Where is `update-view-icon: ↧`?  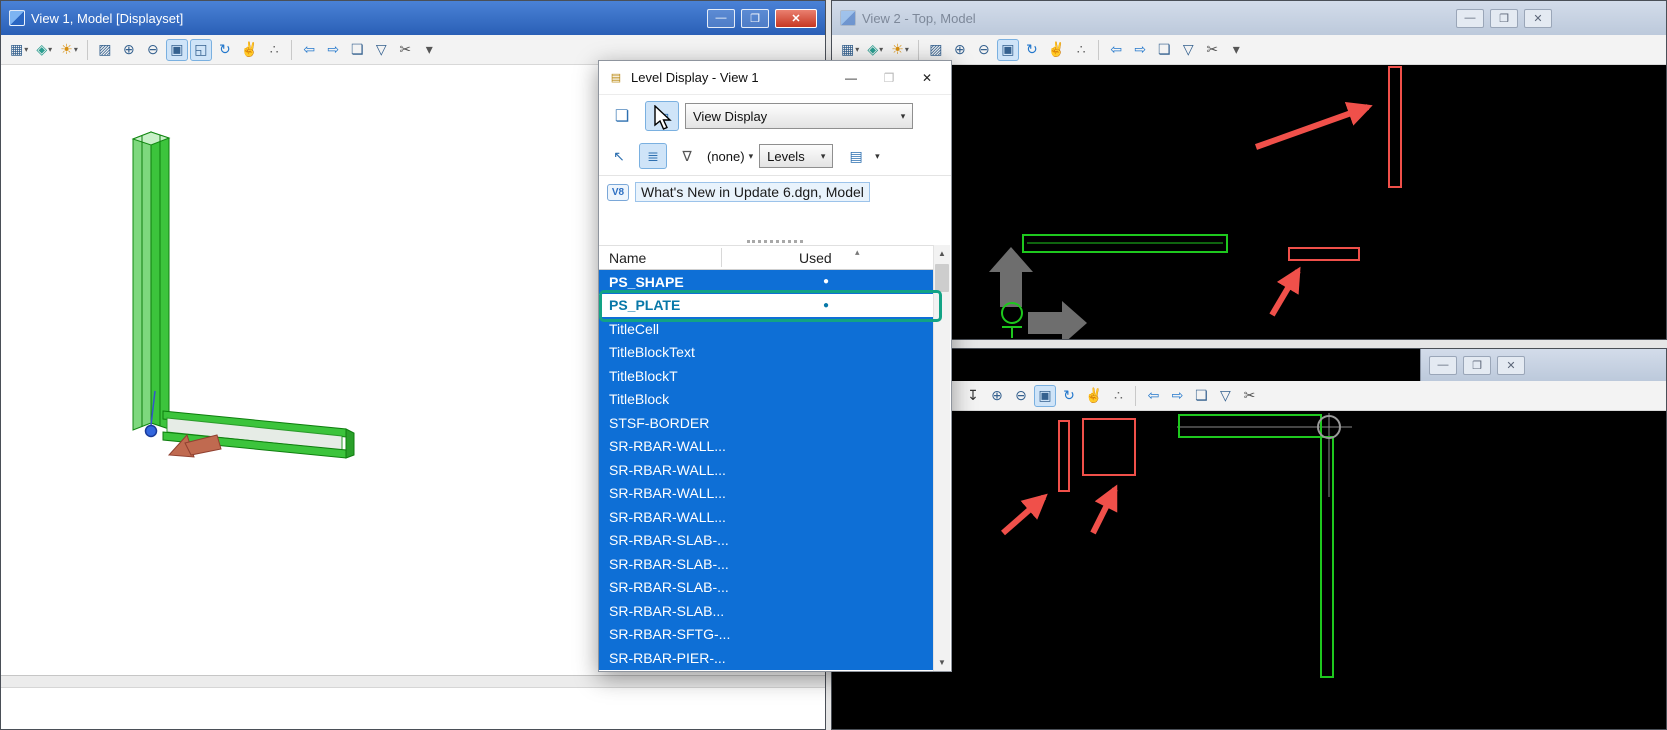
update-view-icon: ↧ is located at coordinates (973, 396).